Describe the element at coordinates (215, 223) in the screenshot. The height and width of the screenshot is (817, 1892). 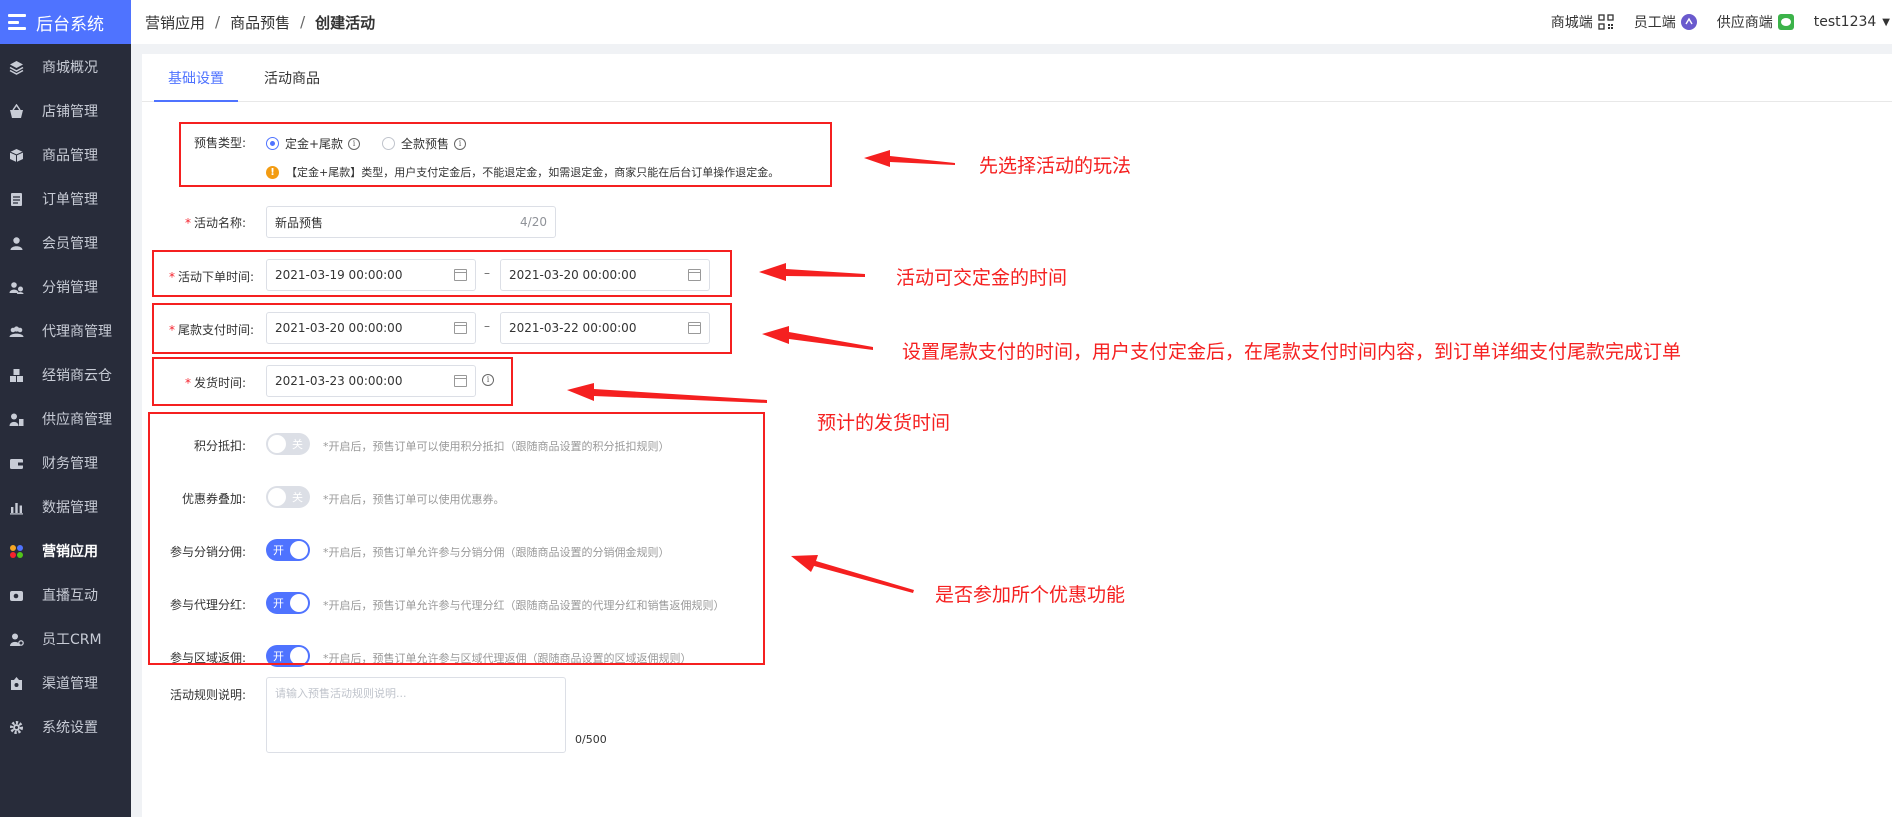
I see `activity-name-label: * 活动名称:` at that location.